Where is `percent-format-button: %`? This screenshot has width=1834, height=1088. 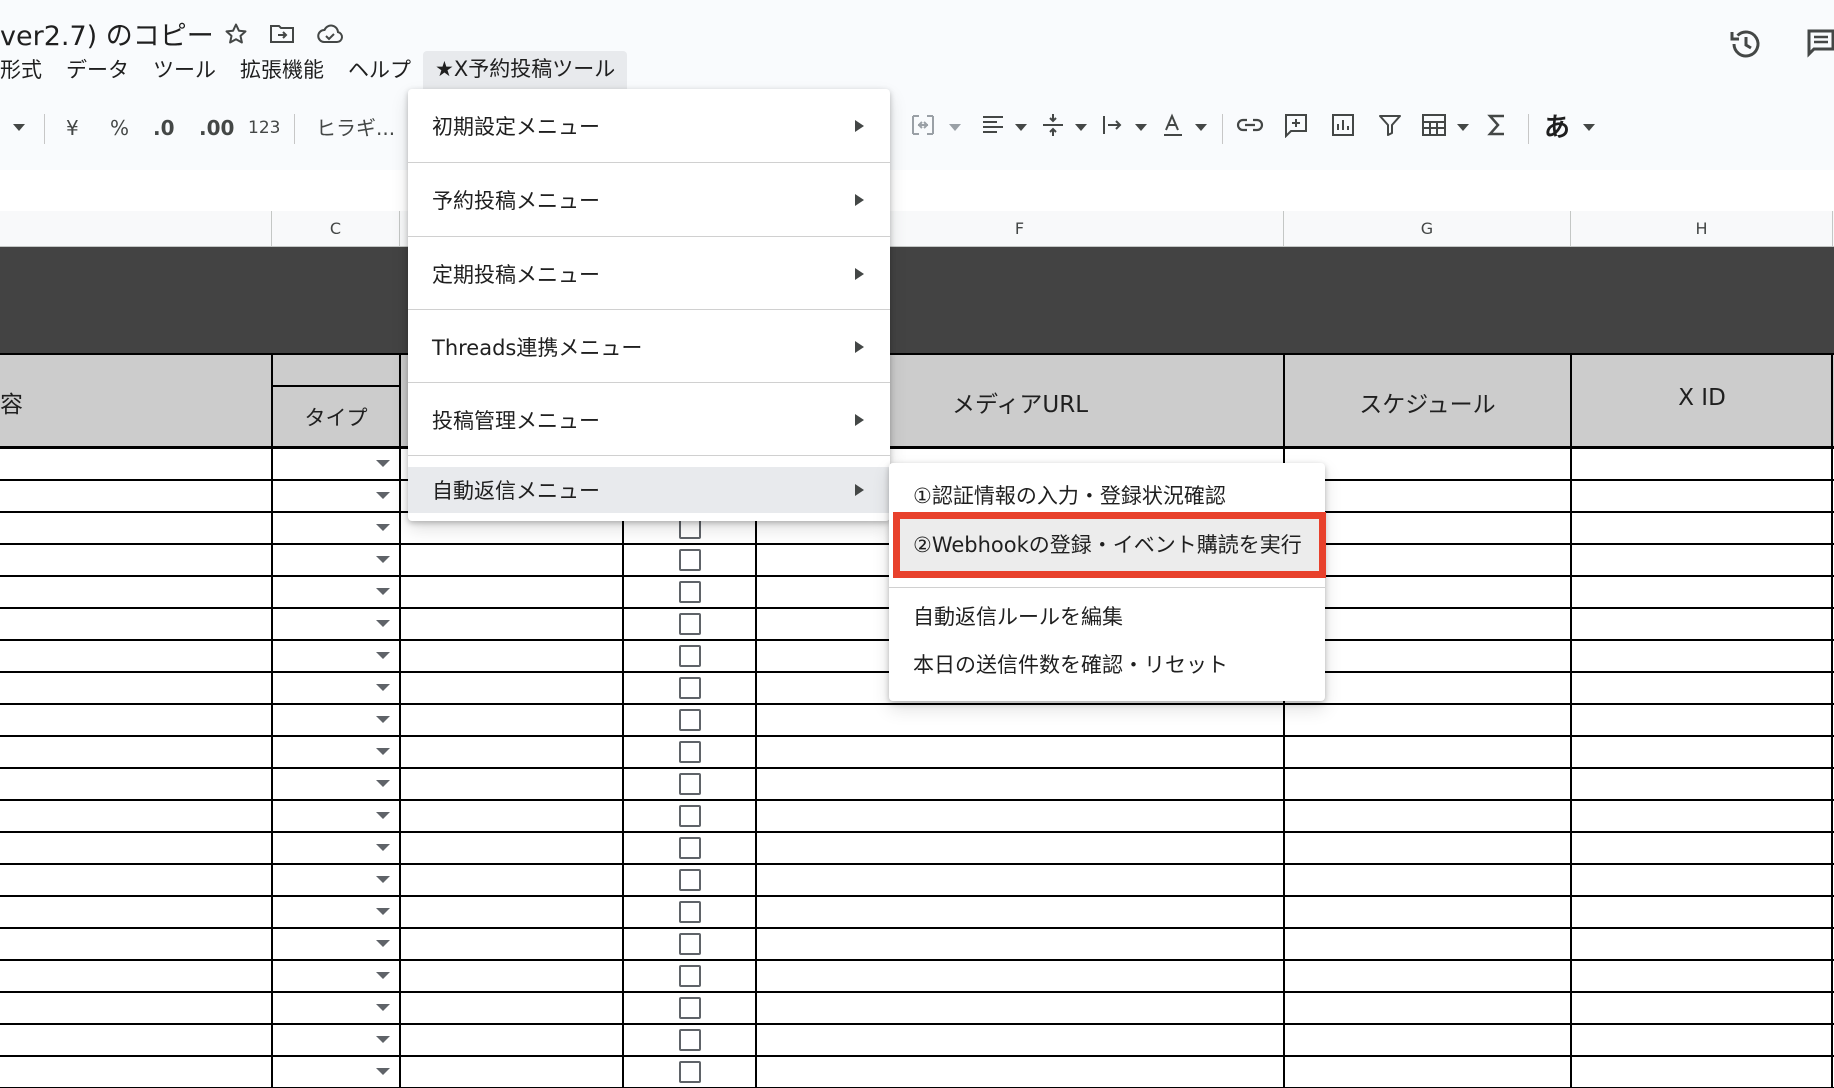
percent-format-button: % is located at coordinates (119, 128).